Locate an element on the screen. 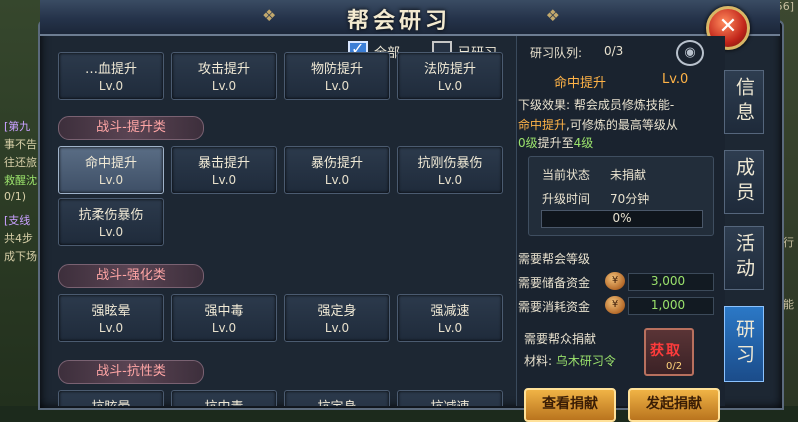 The height and width of the screenshot is (422, 798). store-fund-bar: 3,000 is located at coordinates (671, 282).